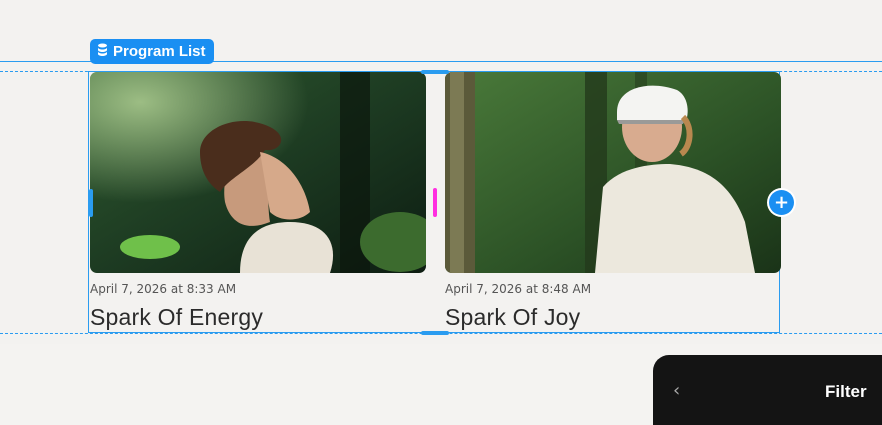 The image size is (882, 425). What do you see at coordinates (518, 289) in the screenshot?
I see `program-card-date: April 7, 2026 at 8:48 AM` at bounding box center [518, 289].